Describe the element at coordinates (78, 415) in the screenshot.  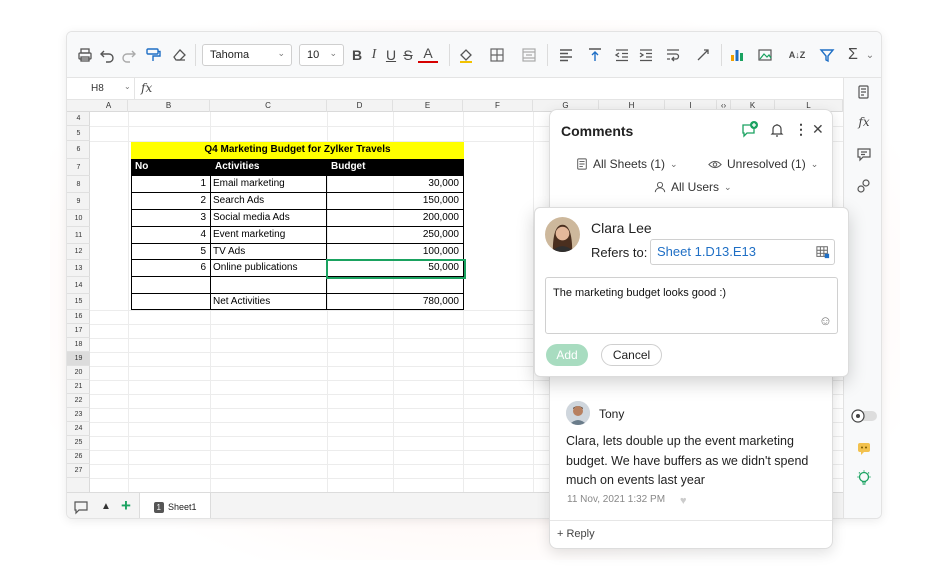
I see `row-header: 23` at that location.